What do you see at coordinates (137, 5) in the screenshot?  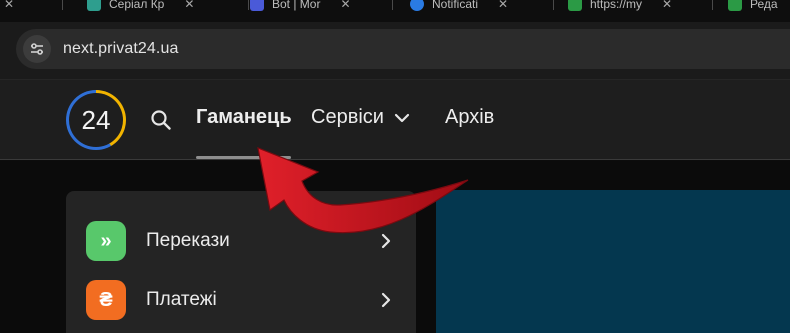 I see `tab-title: Серіал Кр` at bounding box center [137, 5].